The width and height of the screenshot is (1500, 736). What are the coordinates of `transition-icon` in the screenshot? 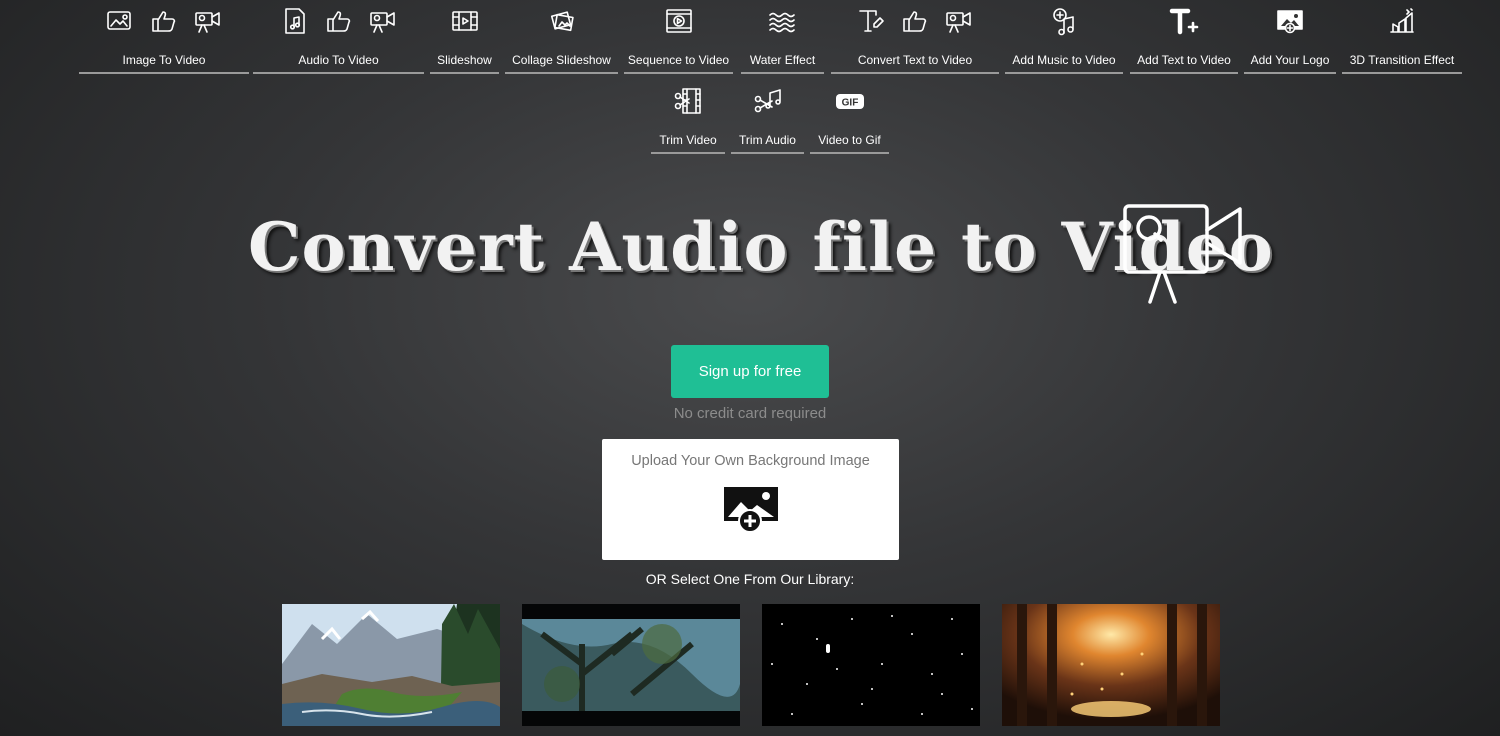 It's located at (1402, 20).